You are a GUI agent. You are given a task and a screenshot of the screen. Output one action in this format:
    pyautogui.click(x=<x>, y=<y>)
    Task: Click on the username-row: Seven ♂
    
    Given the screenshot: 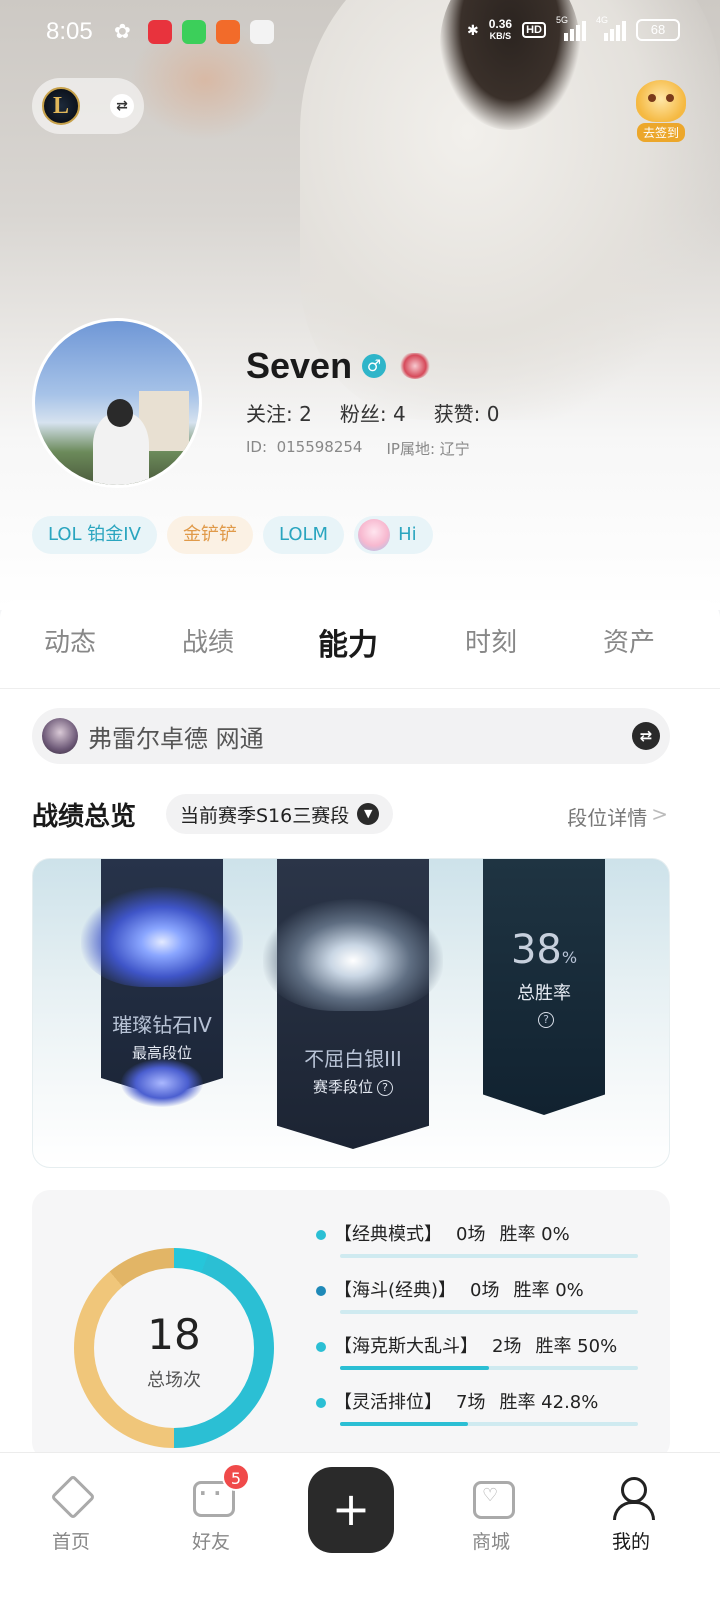 What is the action you would take?
    pyautogui.click(x=340, y=366)
    